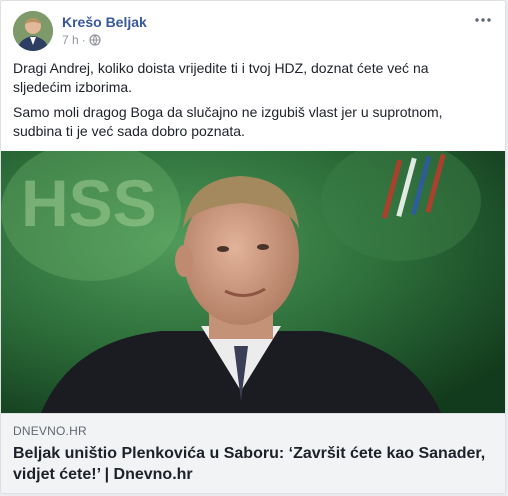 This screenshot has height=496, width=508. Describe the element at coordinates (50, 431) in the screenshot. I see `link-domain: DNEVNO.HR` at that location.